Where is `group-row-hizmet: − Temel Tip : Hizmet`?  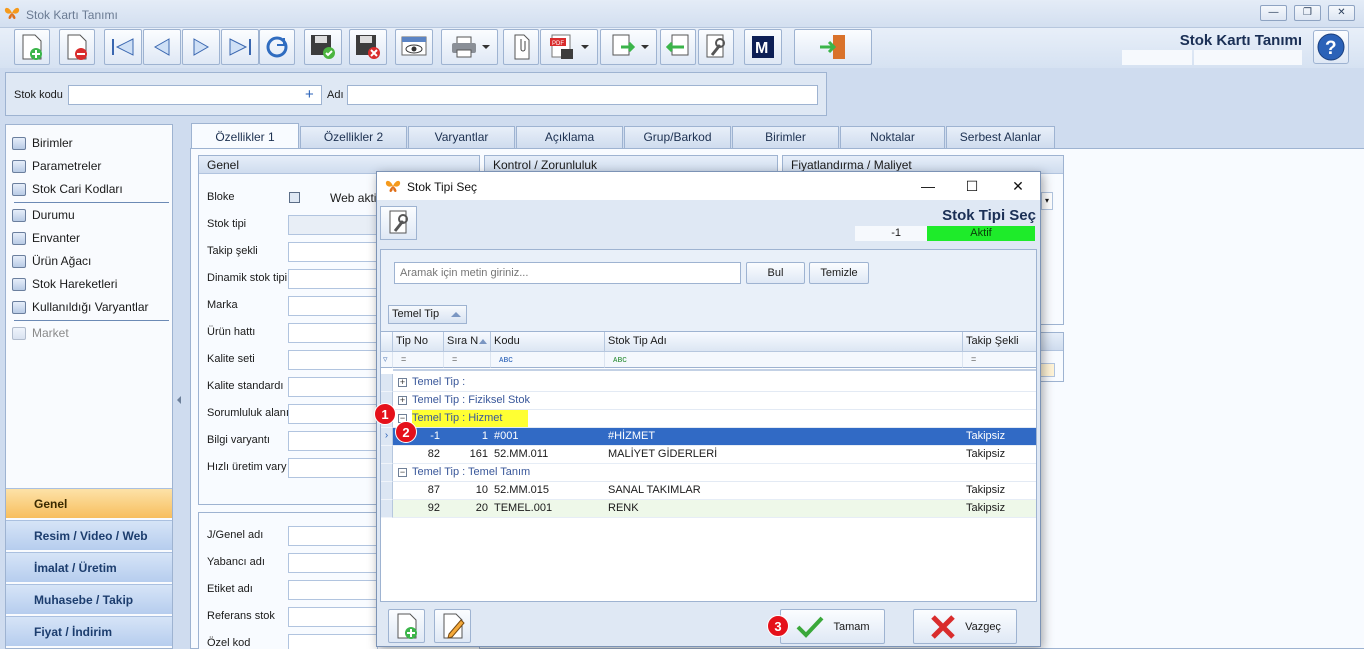
group-row-hizmet: − Temel Tip : Hizmet is located at coordinates (714, 419).